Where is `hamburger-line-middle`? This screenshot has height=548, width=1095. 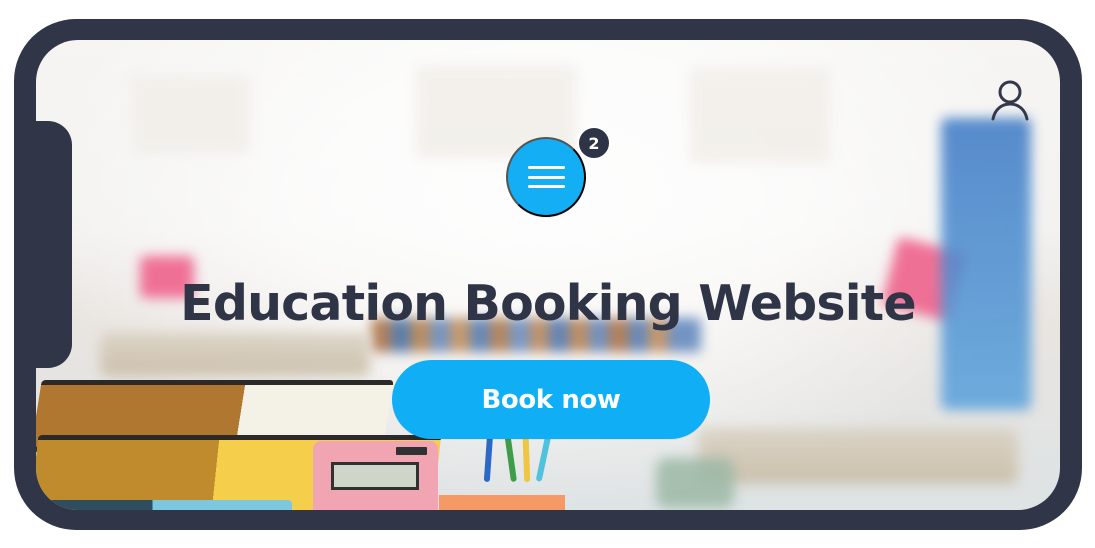 hamburger-line-middle is located at coordinates (546, 177).